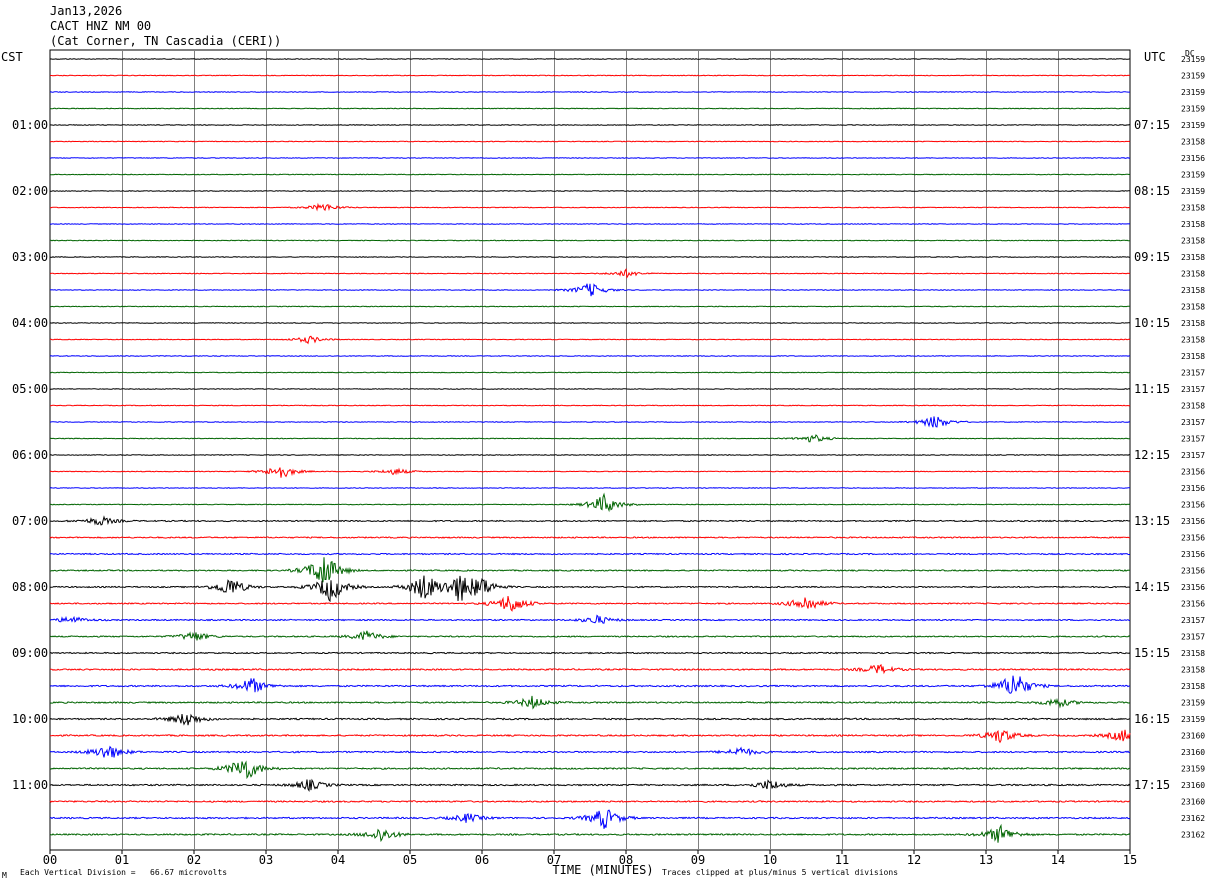  Describe the element at coordinates (30, 521) in the screenshot. I see `left-hour-label: 07:00` at that location.